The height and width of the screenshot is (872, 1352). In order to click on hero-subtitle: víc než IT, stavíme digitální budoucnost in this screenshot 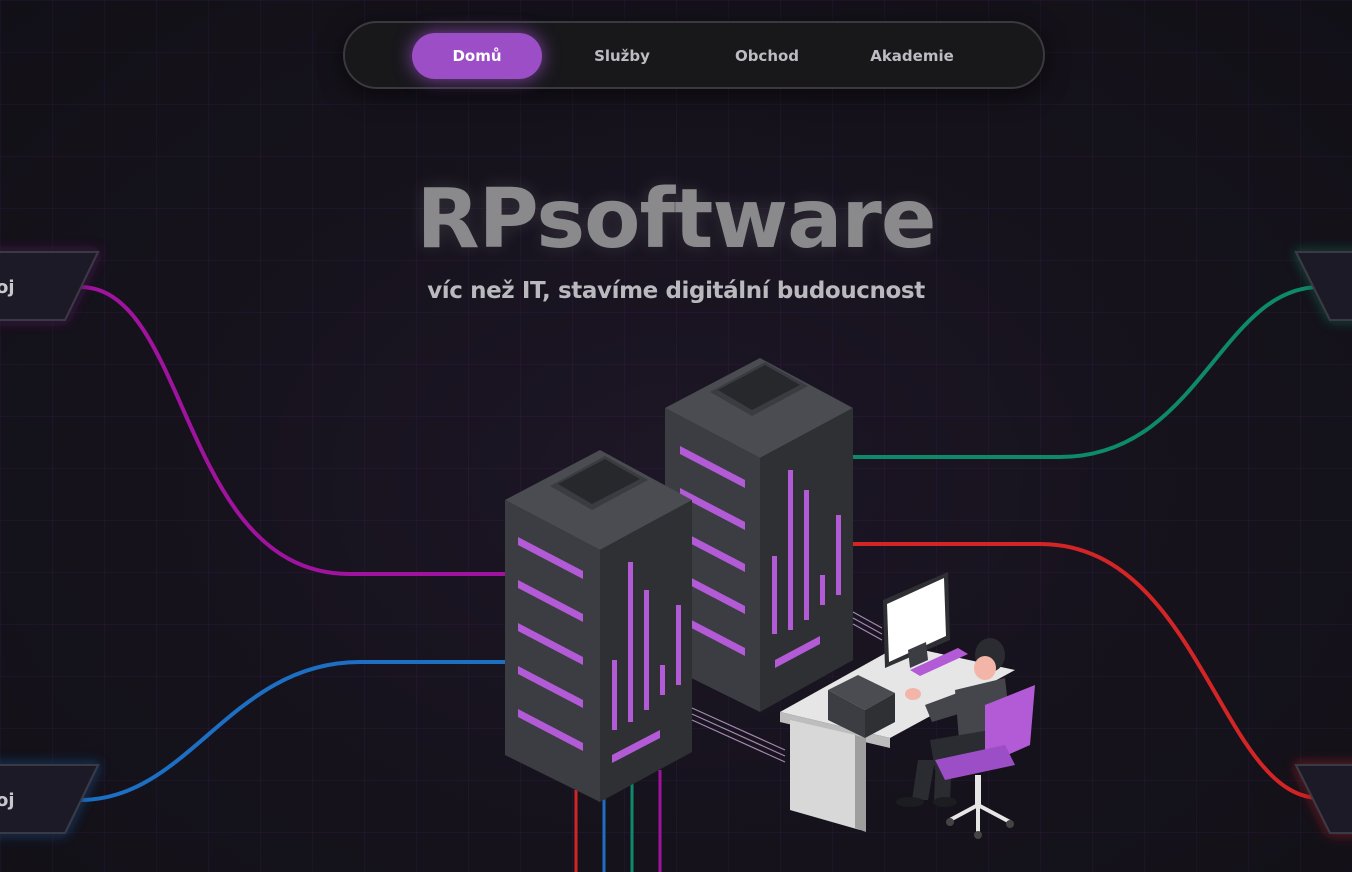, I will do `click(676, 291)`.